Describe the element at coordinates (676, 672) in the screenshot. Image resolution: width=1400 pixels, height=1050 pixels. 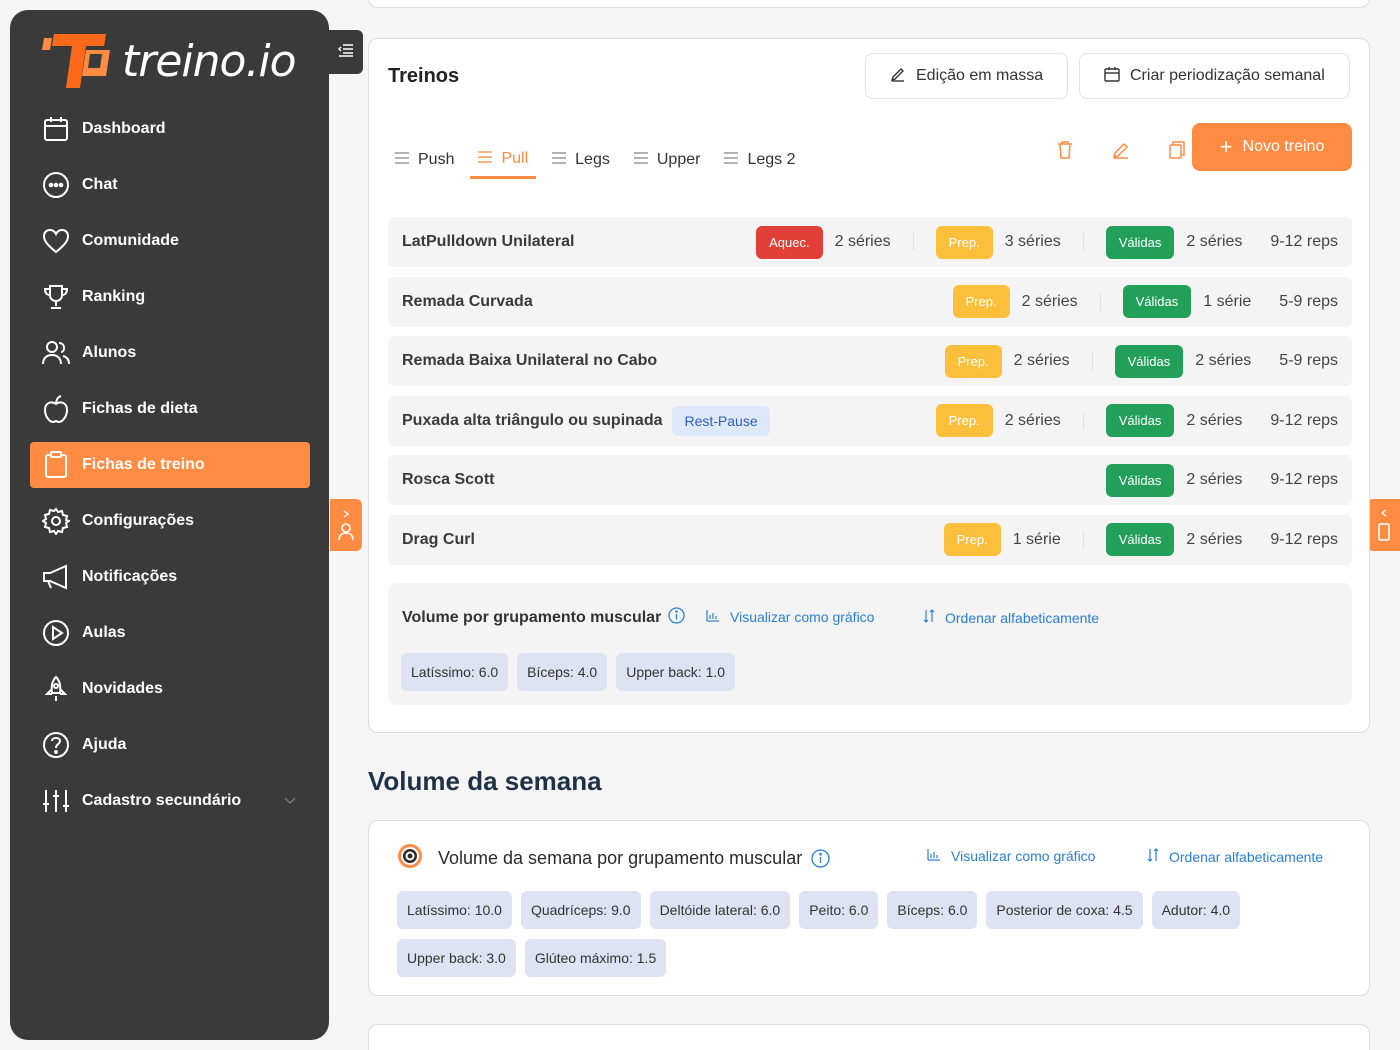
I see `muscle-chip: Upper back: 1.0` at that location.